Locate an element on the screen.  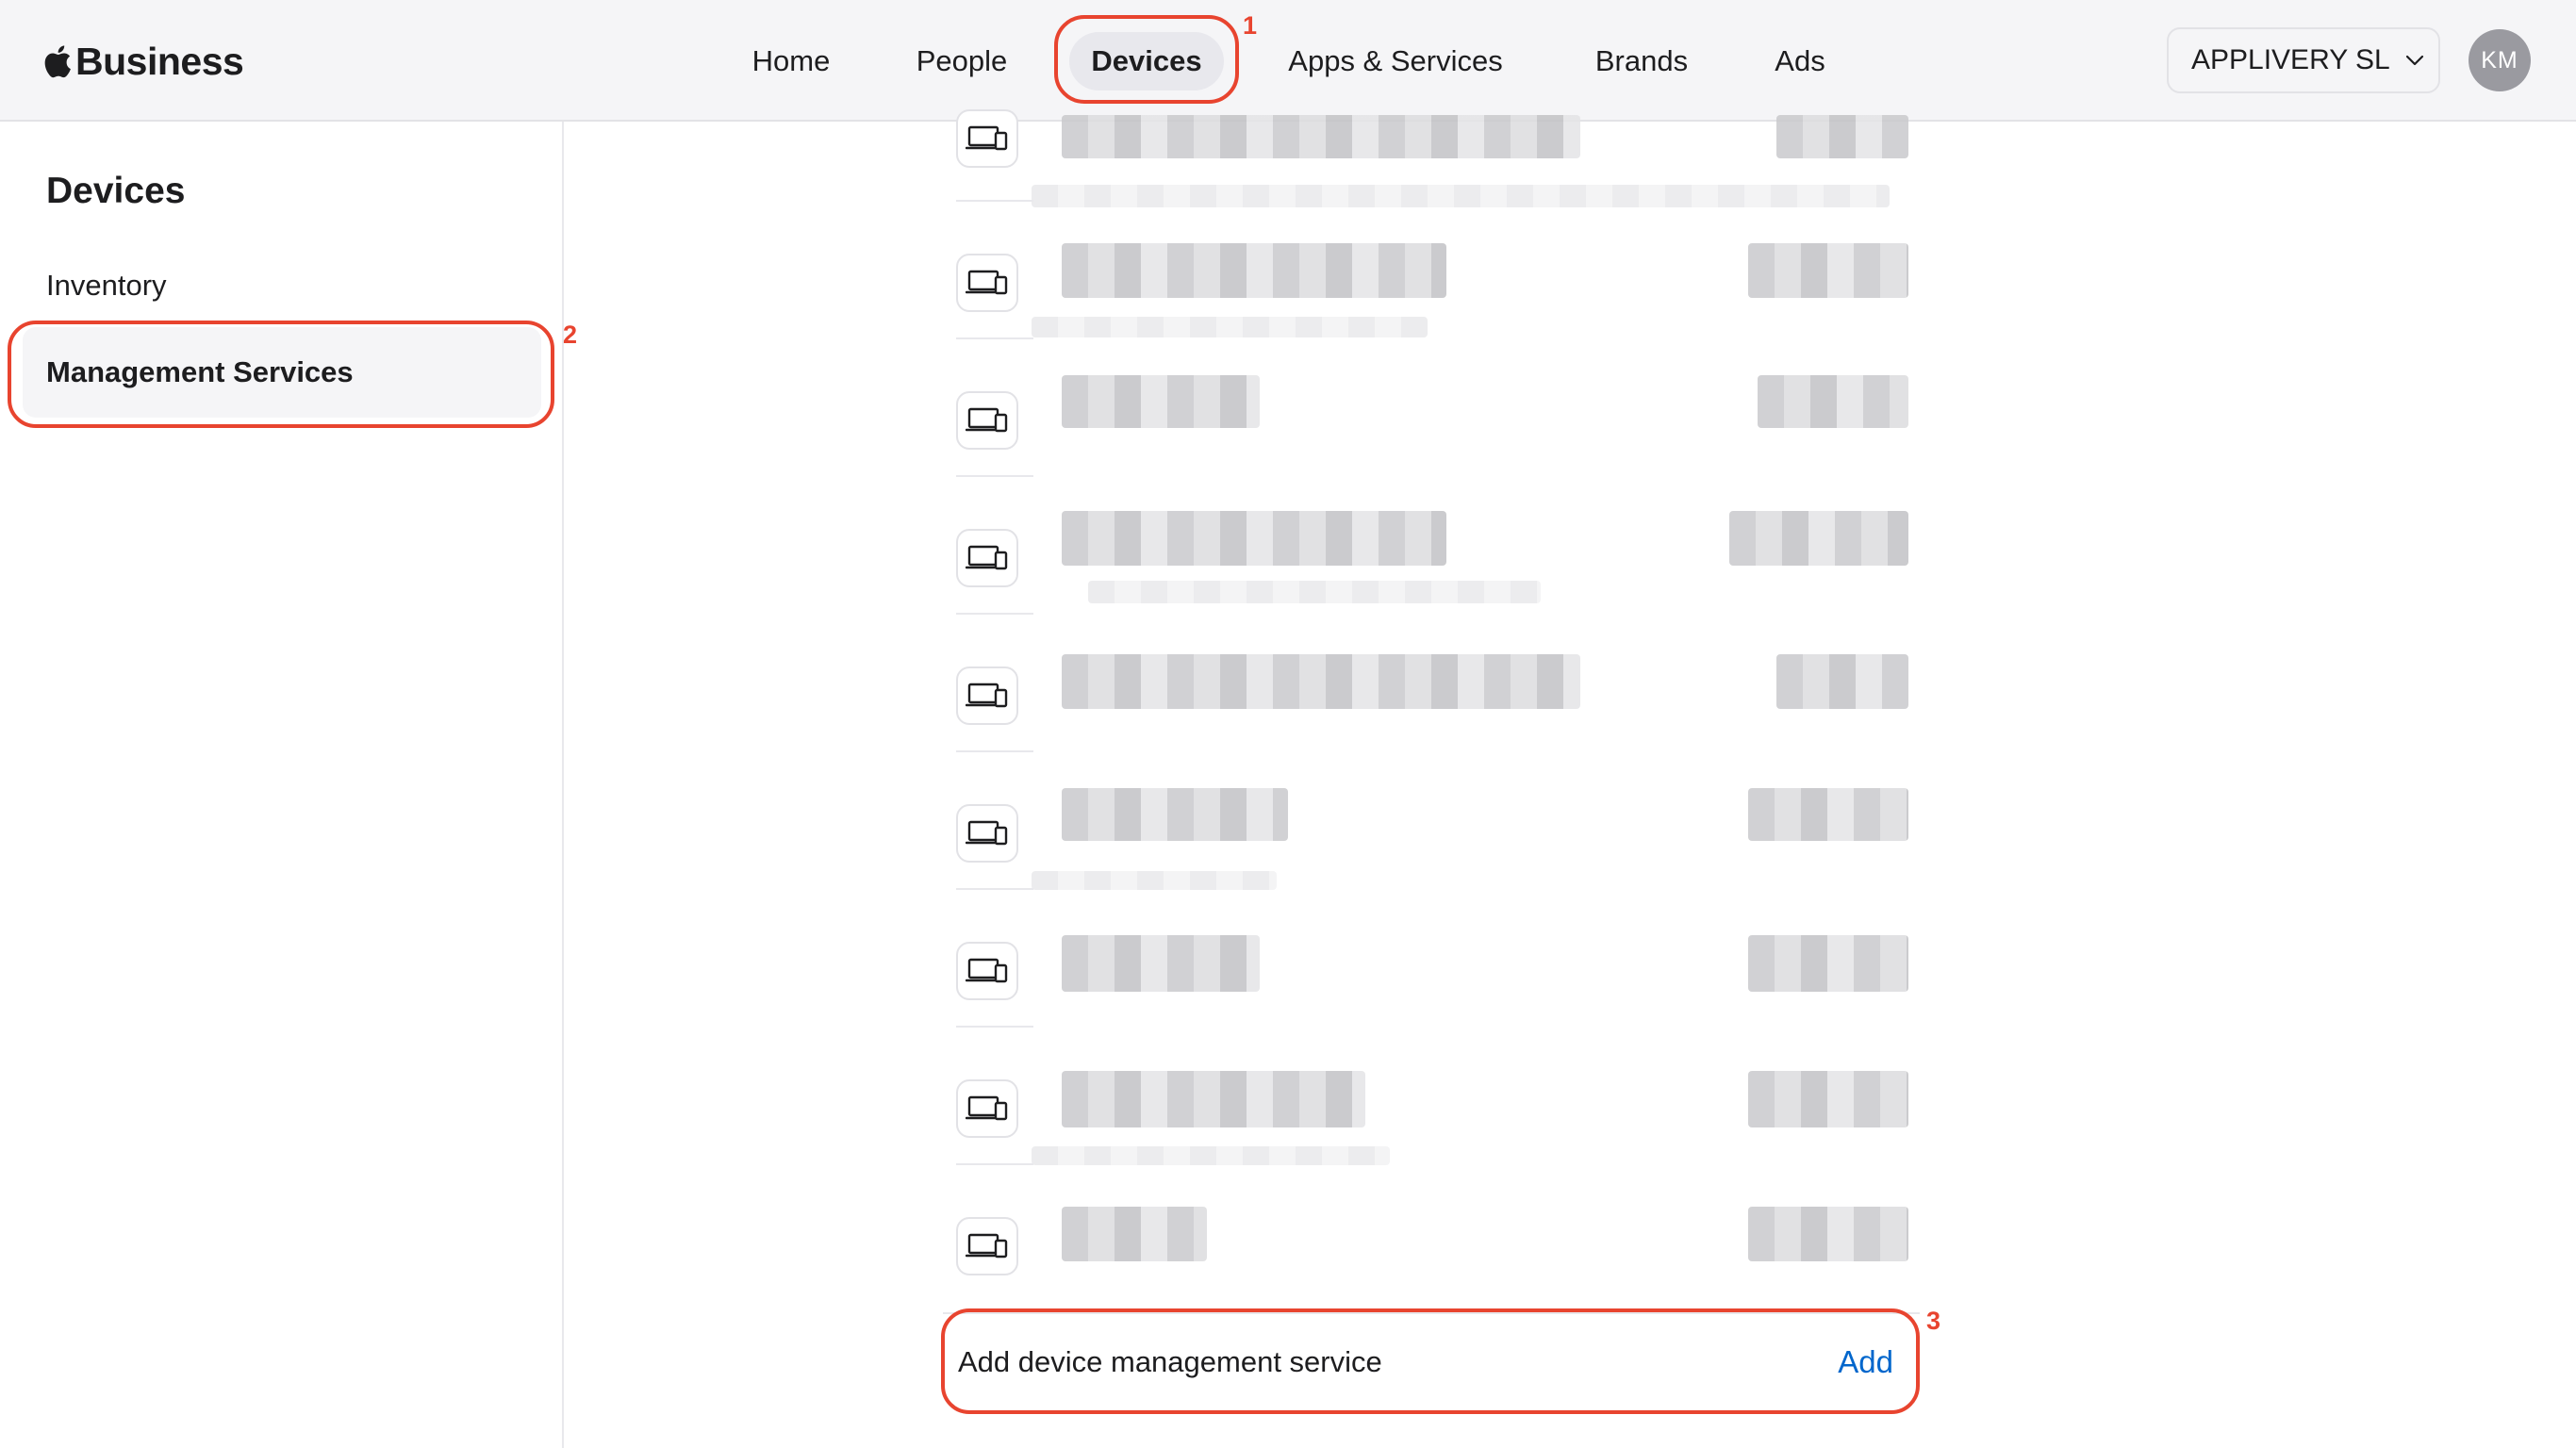
callout-number-1: 1 is located at coordinates (1250, 25).